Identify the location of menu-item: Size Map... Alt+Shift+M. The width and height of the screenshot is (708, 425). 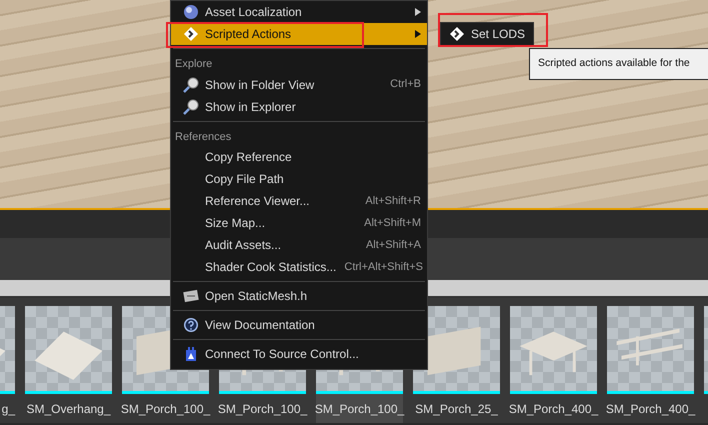
(299, 223).